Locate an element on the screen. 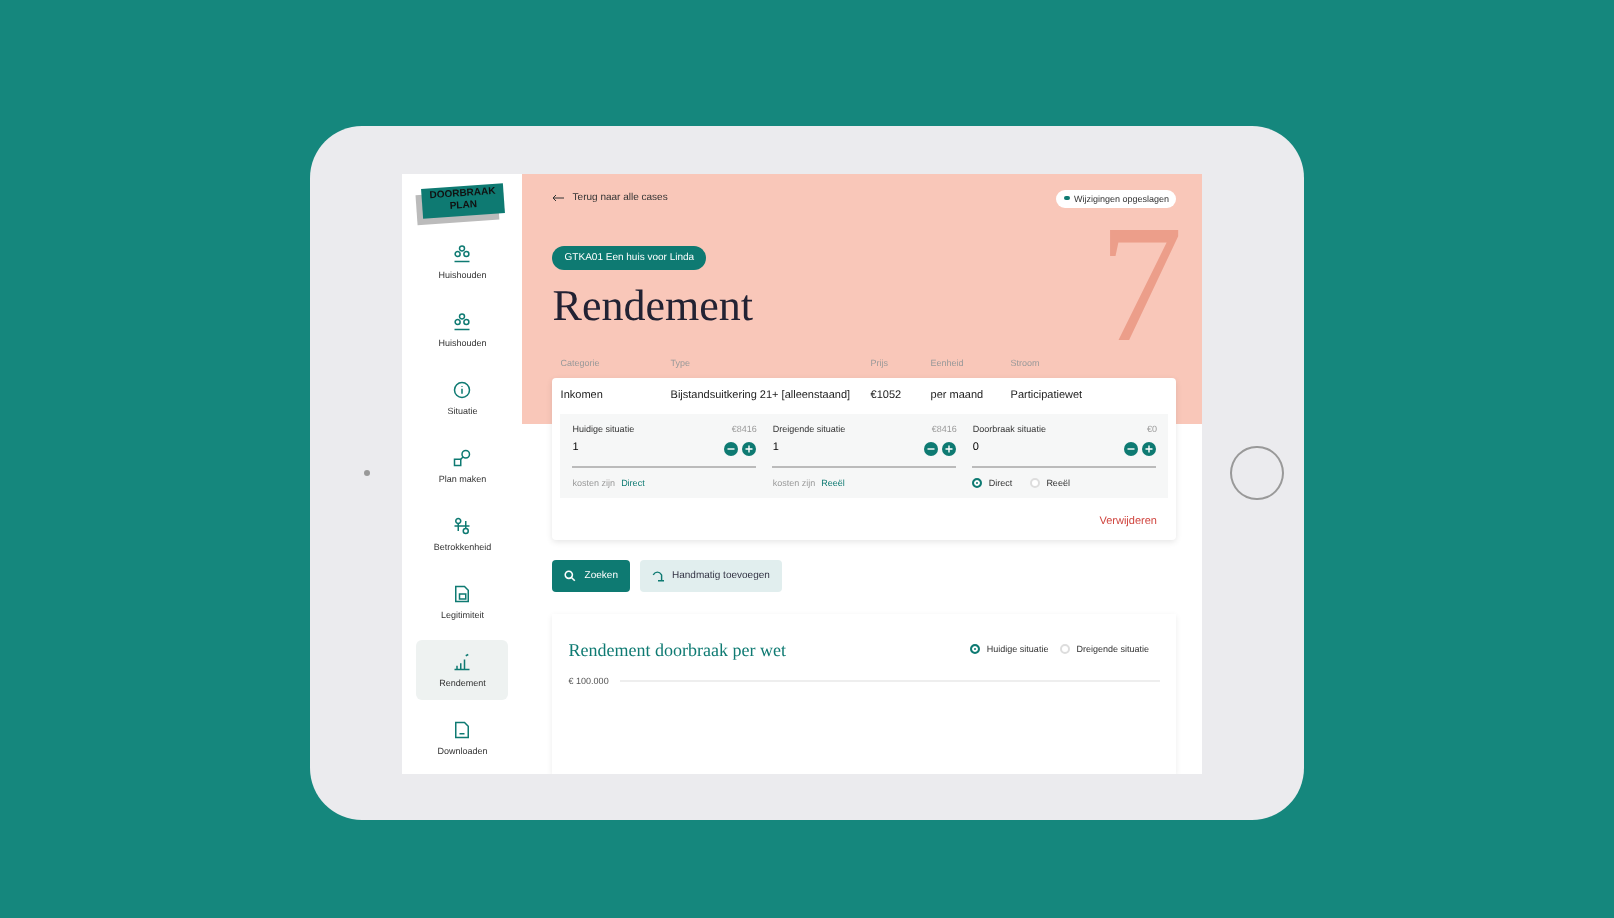 The width and height of the screenshot is (1614, 918). document-icon is located at coordinates (462, 593).